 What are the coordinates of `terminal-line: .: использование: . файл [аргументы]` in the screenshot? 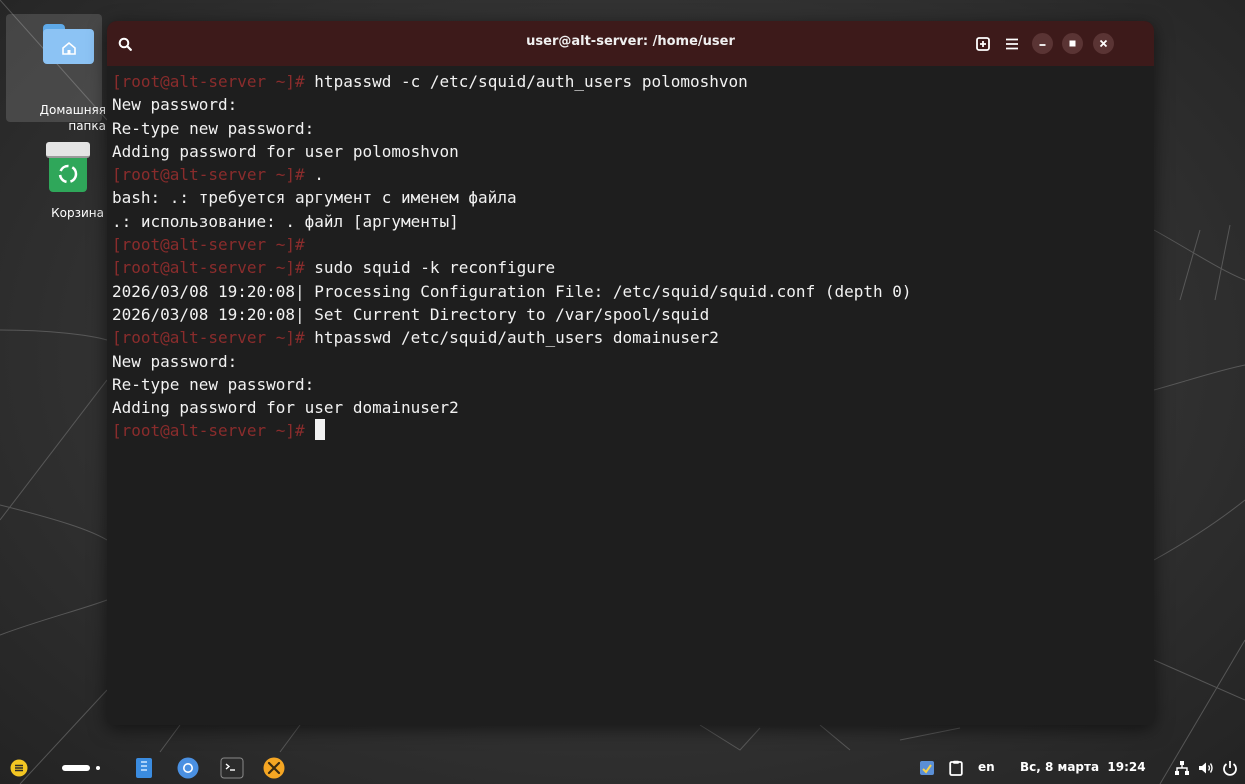 It's located at (629, 221).